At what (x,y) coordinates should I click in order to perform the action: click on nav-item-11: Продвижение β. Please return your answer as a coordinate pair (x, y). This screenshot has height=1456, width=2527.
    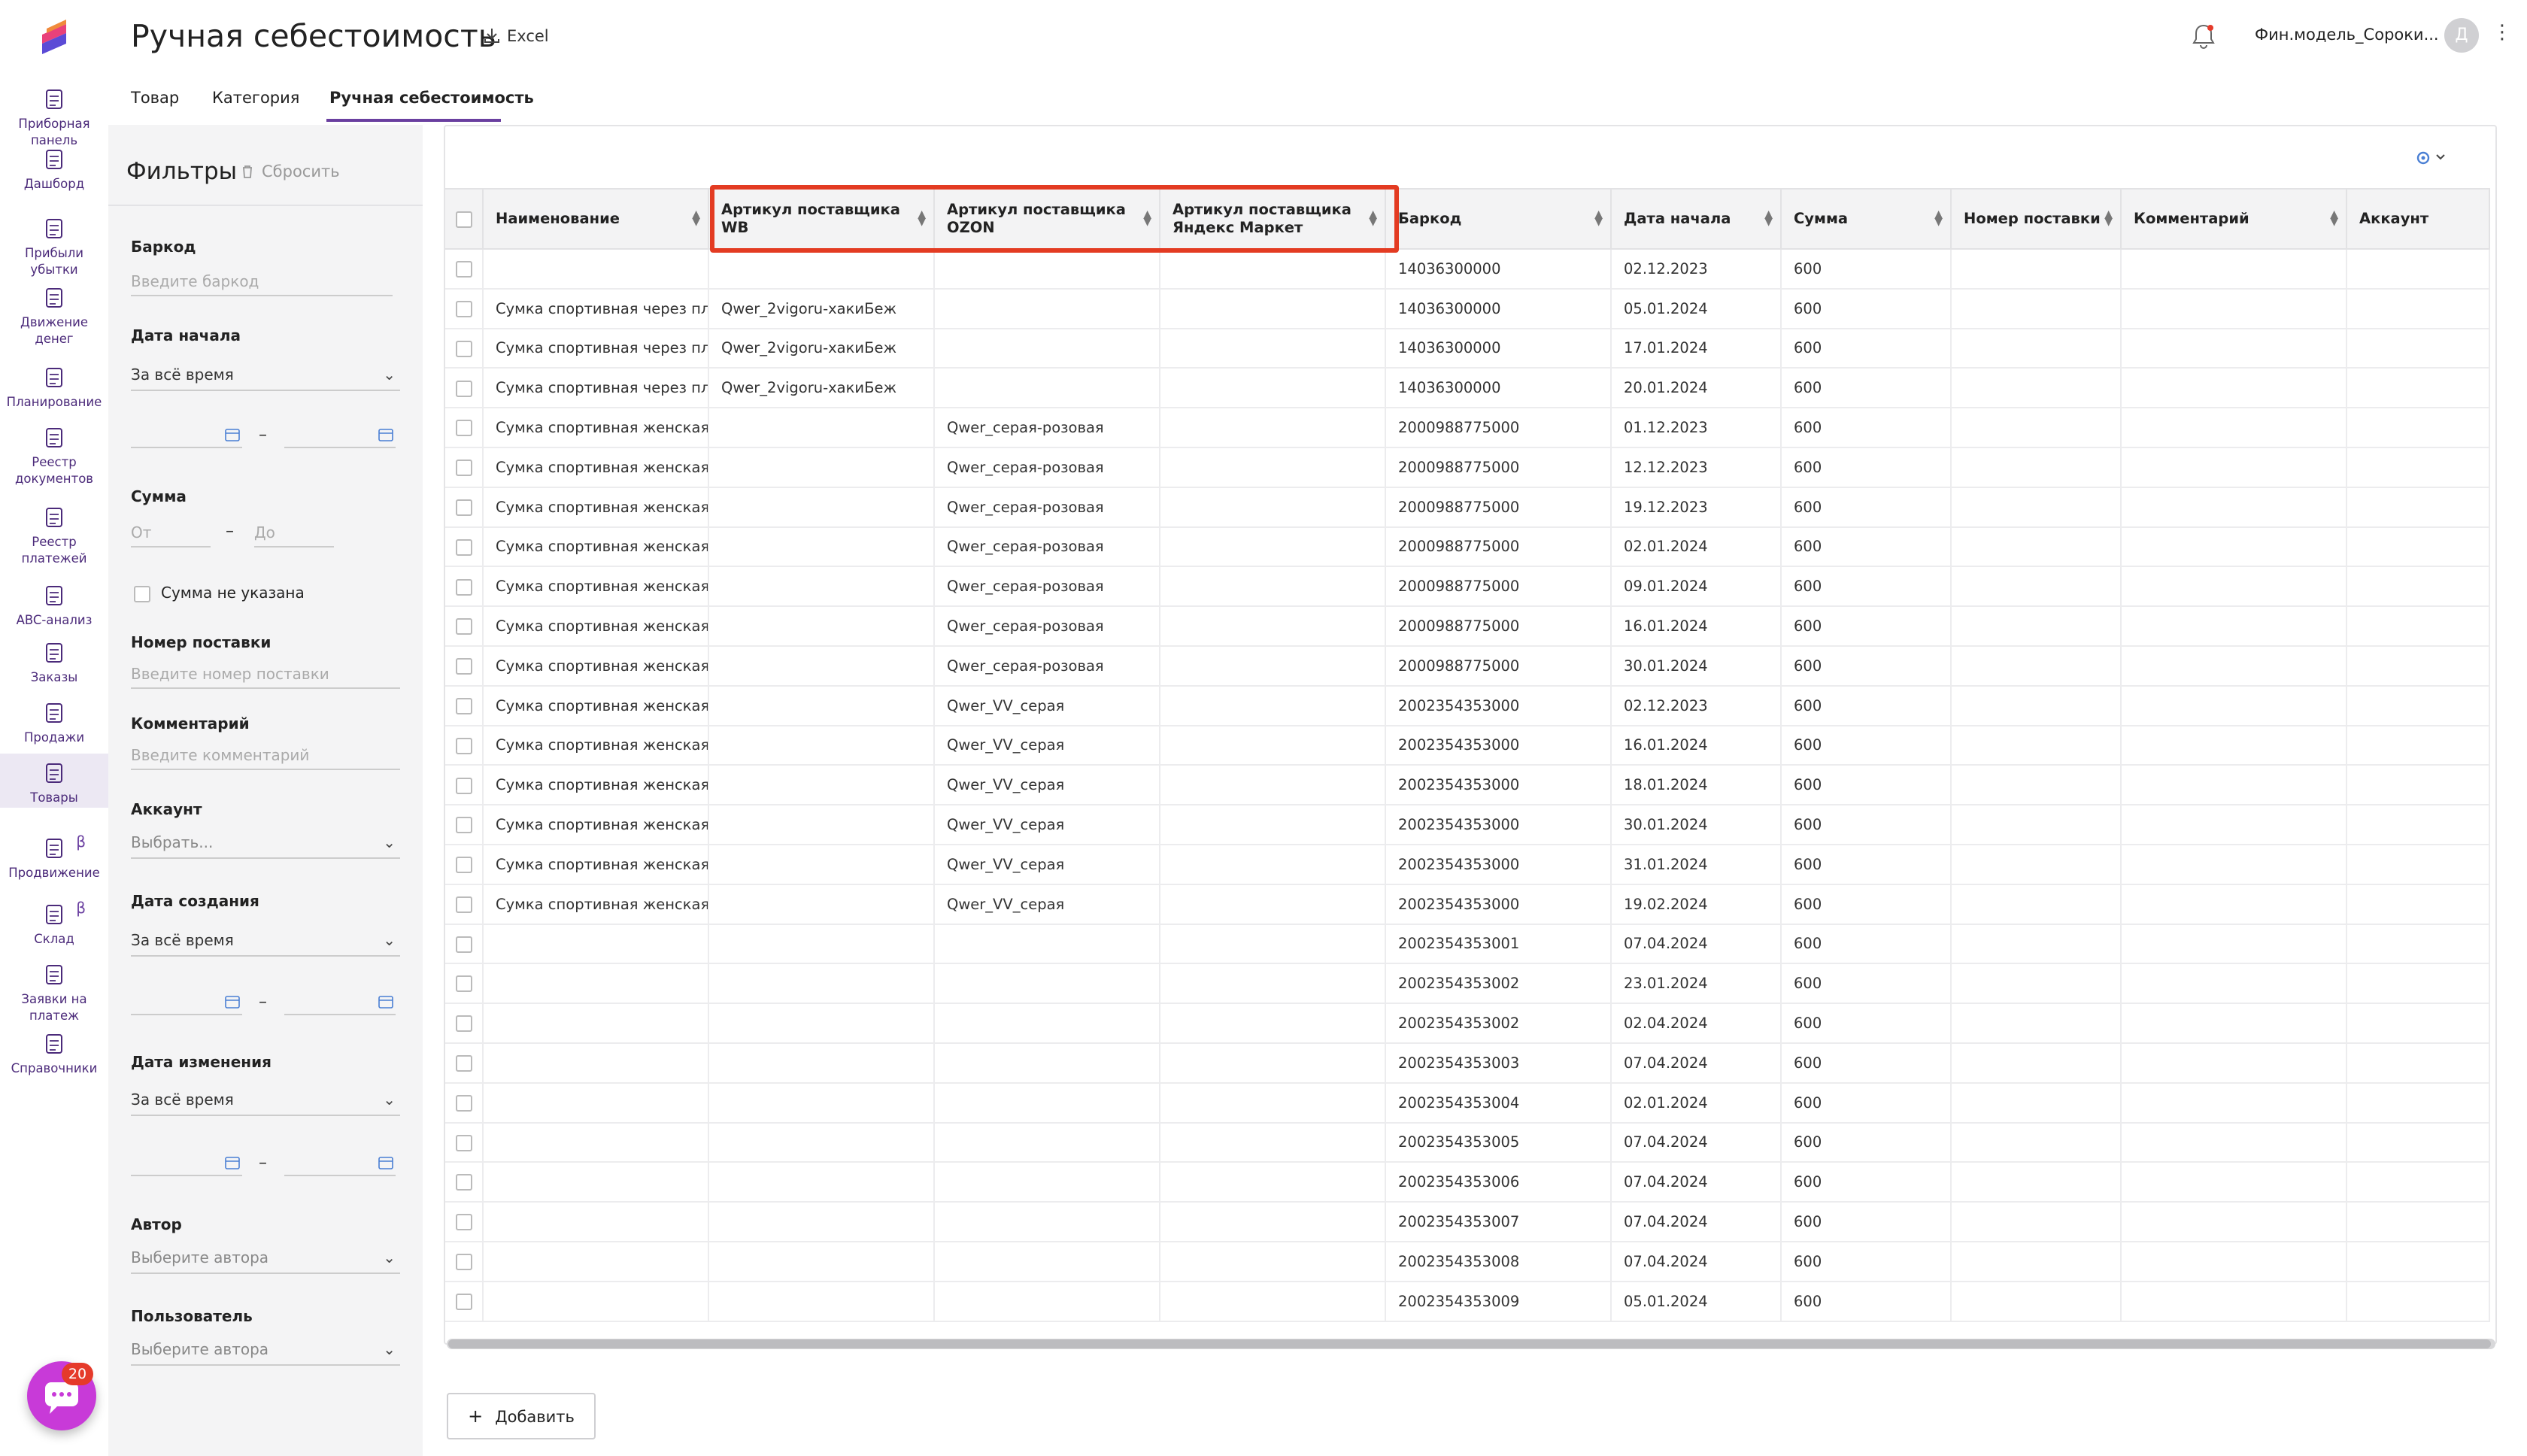
    Looking at the image, I should click on (54, 857).